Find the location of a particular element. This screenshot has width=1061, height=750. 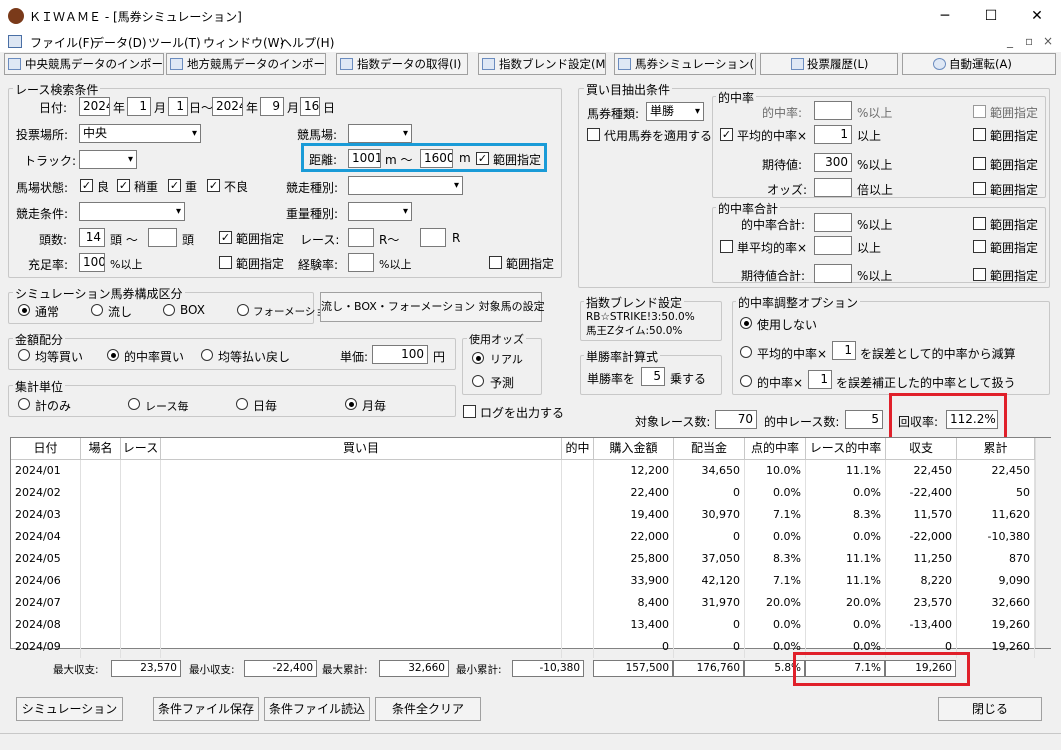

adjust-subtract-radio is located at coordinates (746, 352).